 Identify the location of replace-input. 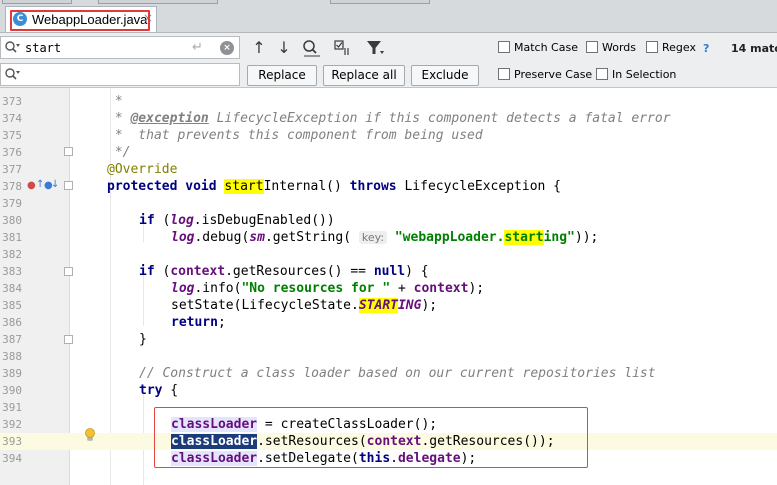
(105, 74).